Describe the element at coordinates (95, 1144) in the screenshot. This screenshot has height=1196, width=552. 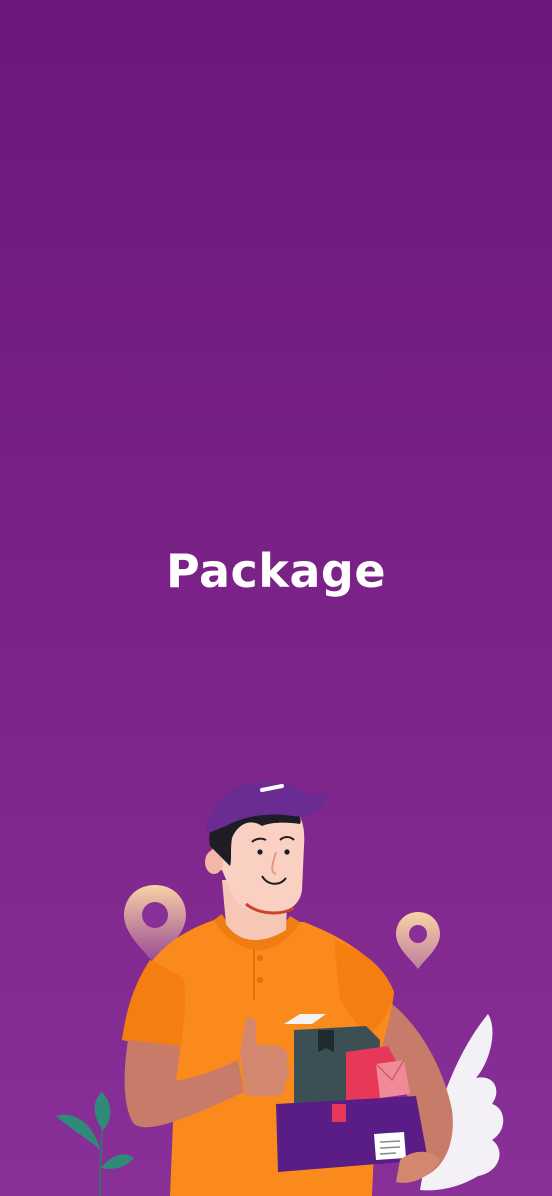
I see `plant-decoration-left` at that location.